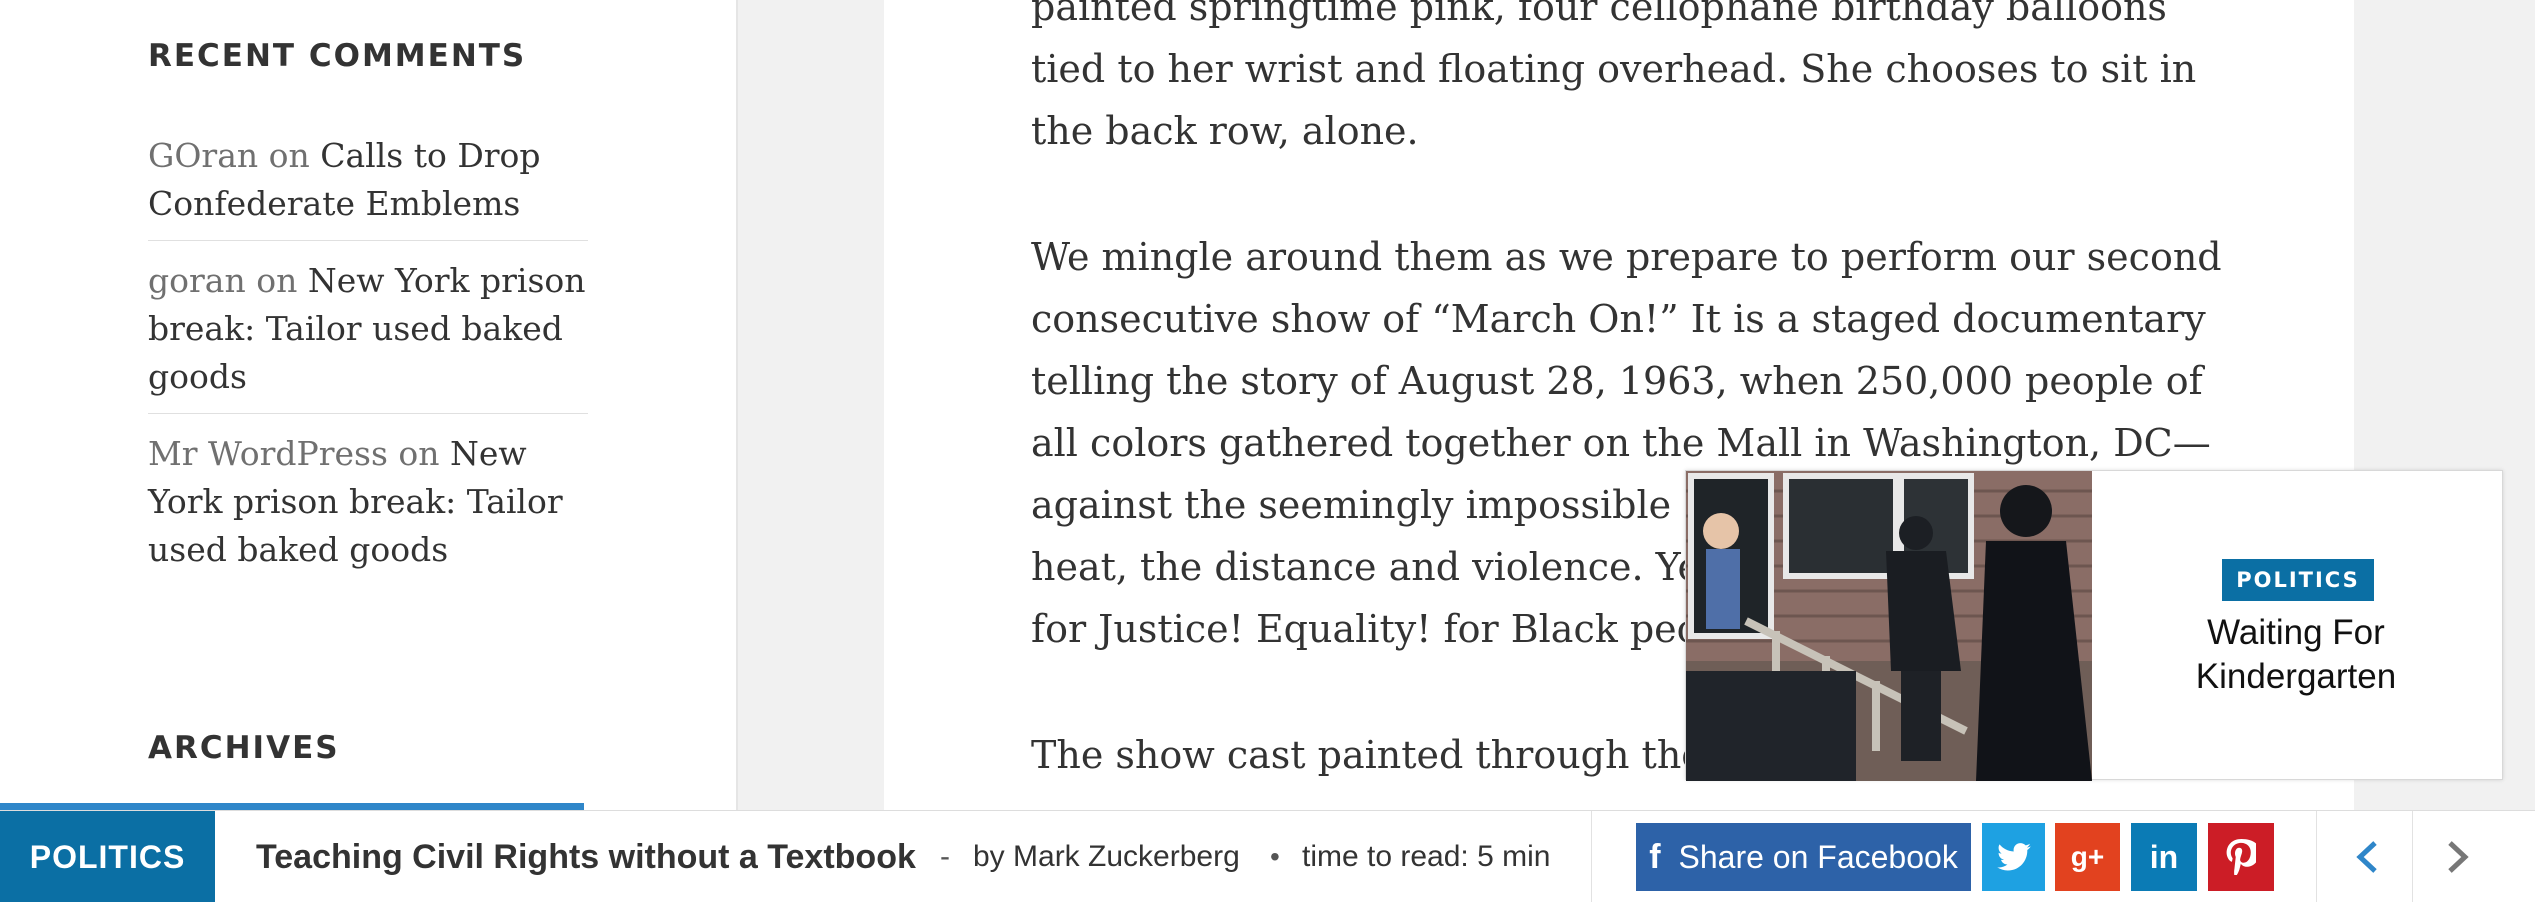 The height and width of the screenshot is (902, 2535). I want to click on chevron-right-icon, so click(2458, 857).